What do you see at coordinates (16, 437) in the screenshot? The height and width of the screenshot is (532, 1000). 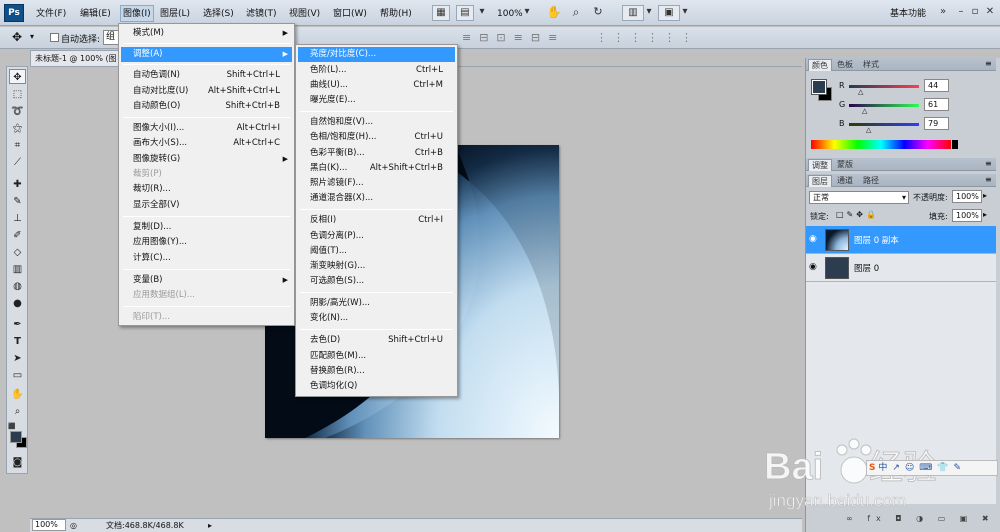 I see `foreground-color-swatch` at bounding box center [16, 437].